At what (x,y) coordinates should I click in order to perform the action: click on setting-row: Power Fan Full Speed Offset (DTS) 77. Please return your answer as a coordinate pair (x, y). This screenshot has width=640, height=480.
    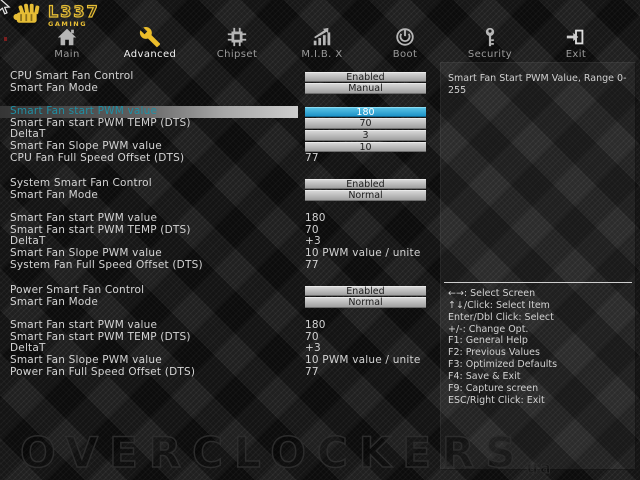
    Looking at the image, I should click on (217, 372).